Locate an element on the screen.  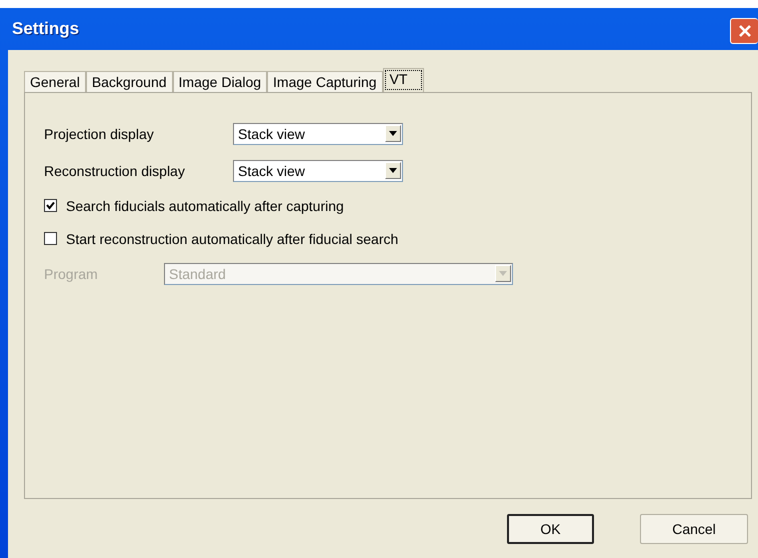
tab: VT is located at coordinates (403, 80).